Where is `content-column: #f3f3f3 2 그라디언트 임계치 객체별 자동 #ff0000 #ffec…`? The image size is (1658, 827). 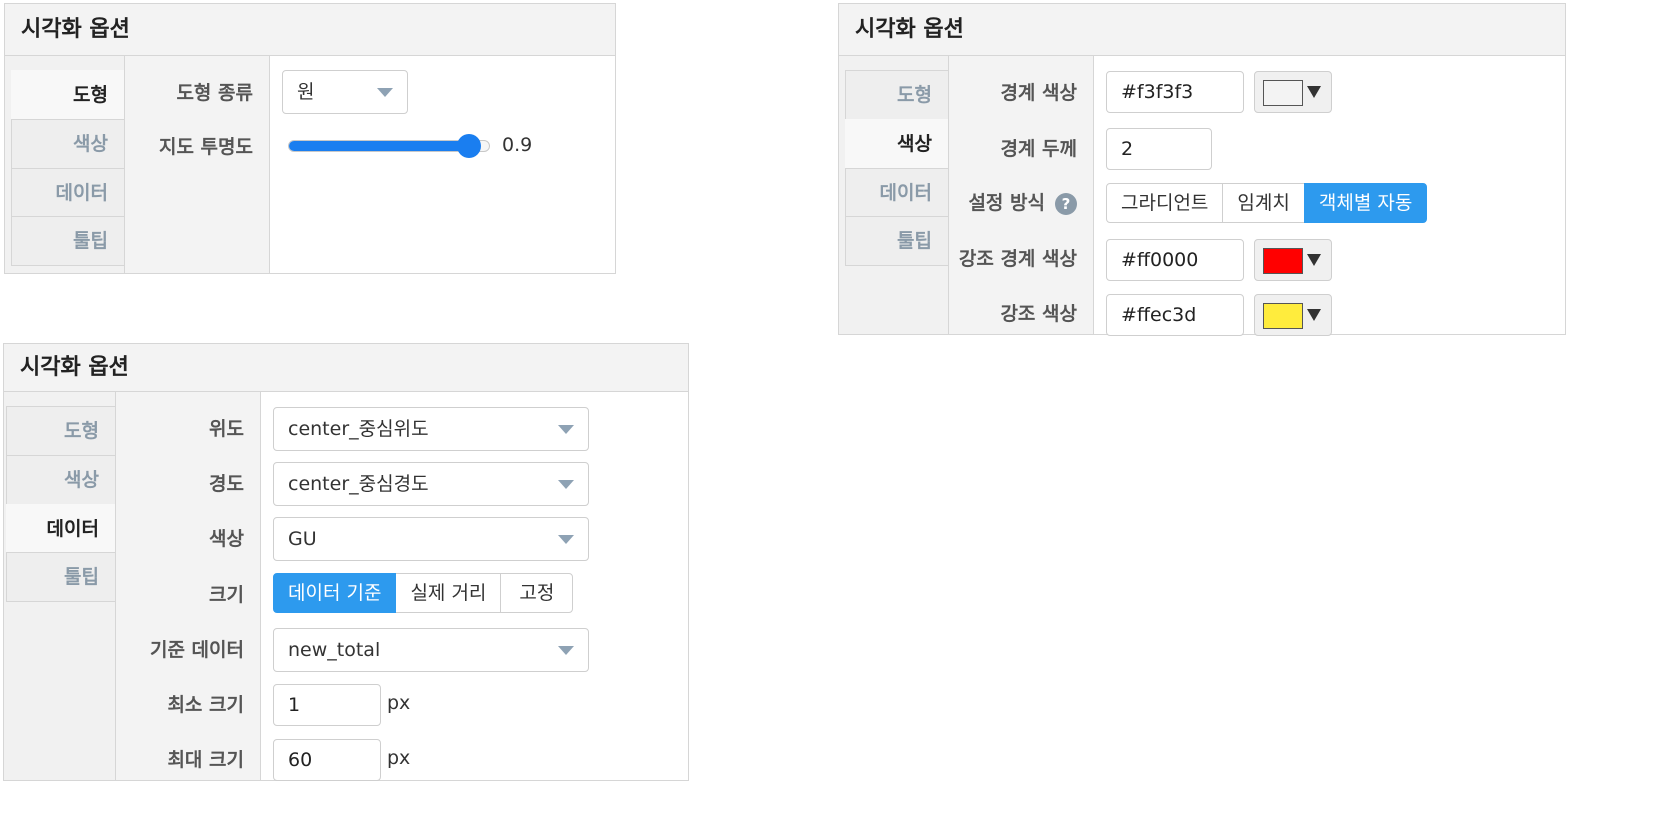 content-column: #f3f3f3 2 그라디언트 임계치 객체별 자동 #ff0000 #ffec… is located at coordinates (1329, 196).